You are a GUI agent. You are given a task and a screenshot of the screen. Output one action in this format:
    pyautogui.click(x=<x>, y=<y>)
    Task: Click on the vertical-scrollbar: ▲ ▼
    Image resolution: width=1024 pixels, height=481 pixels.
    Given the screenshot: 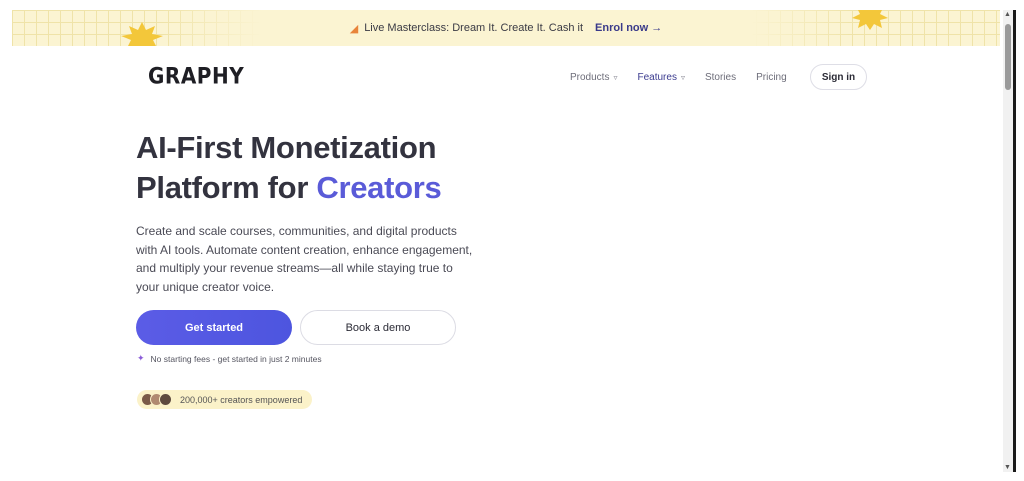 What is the action you would take?
    pyautogui.click(x=1008, y=241)
    